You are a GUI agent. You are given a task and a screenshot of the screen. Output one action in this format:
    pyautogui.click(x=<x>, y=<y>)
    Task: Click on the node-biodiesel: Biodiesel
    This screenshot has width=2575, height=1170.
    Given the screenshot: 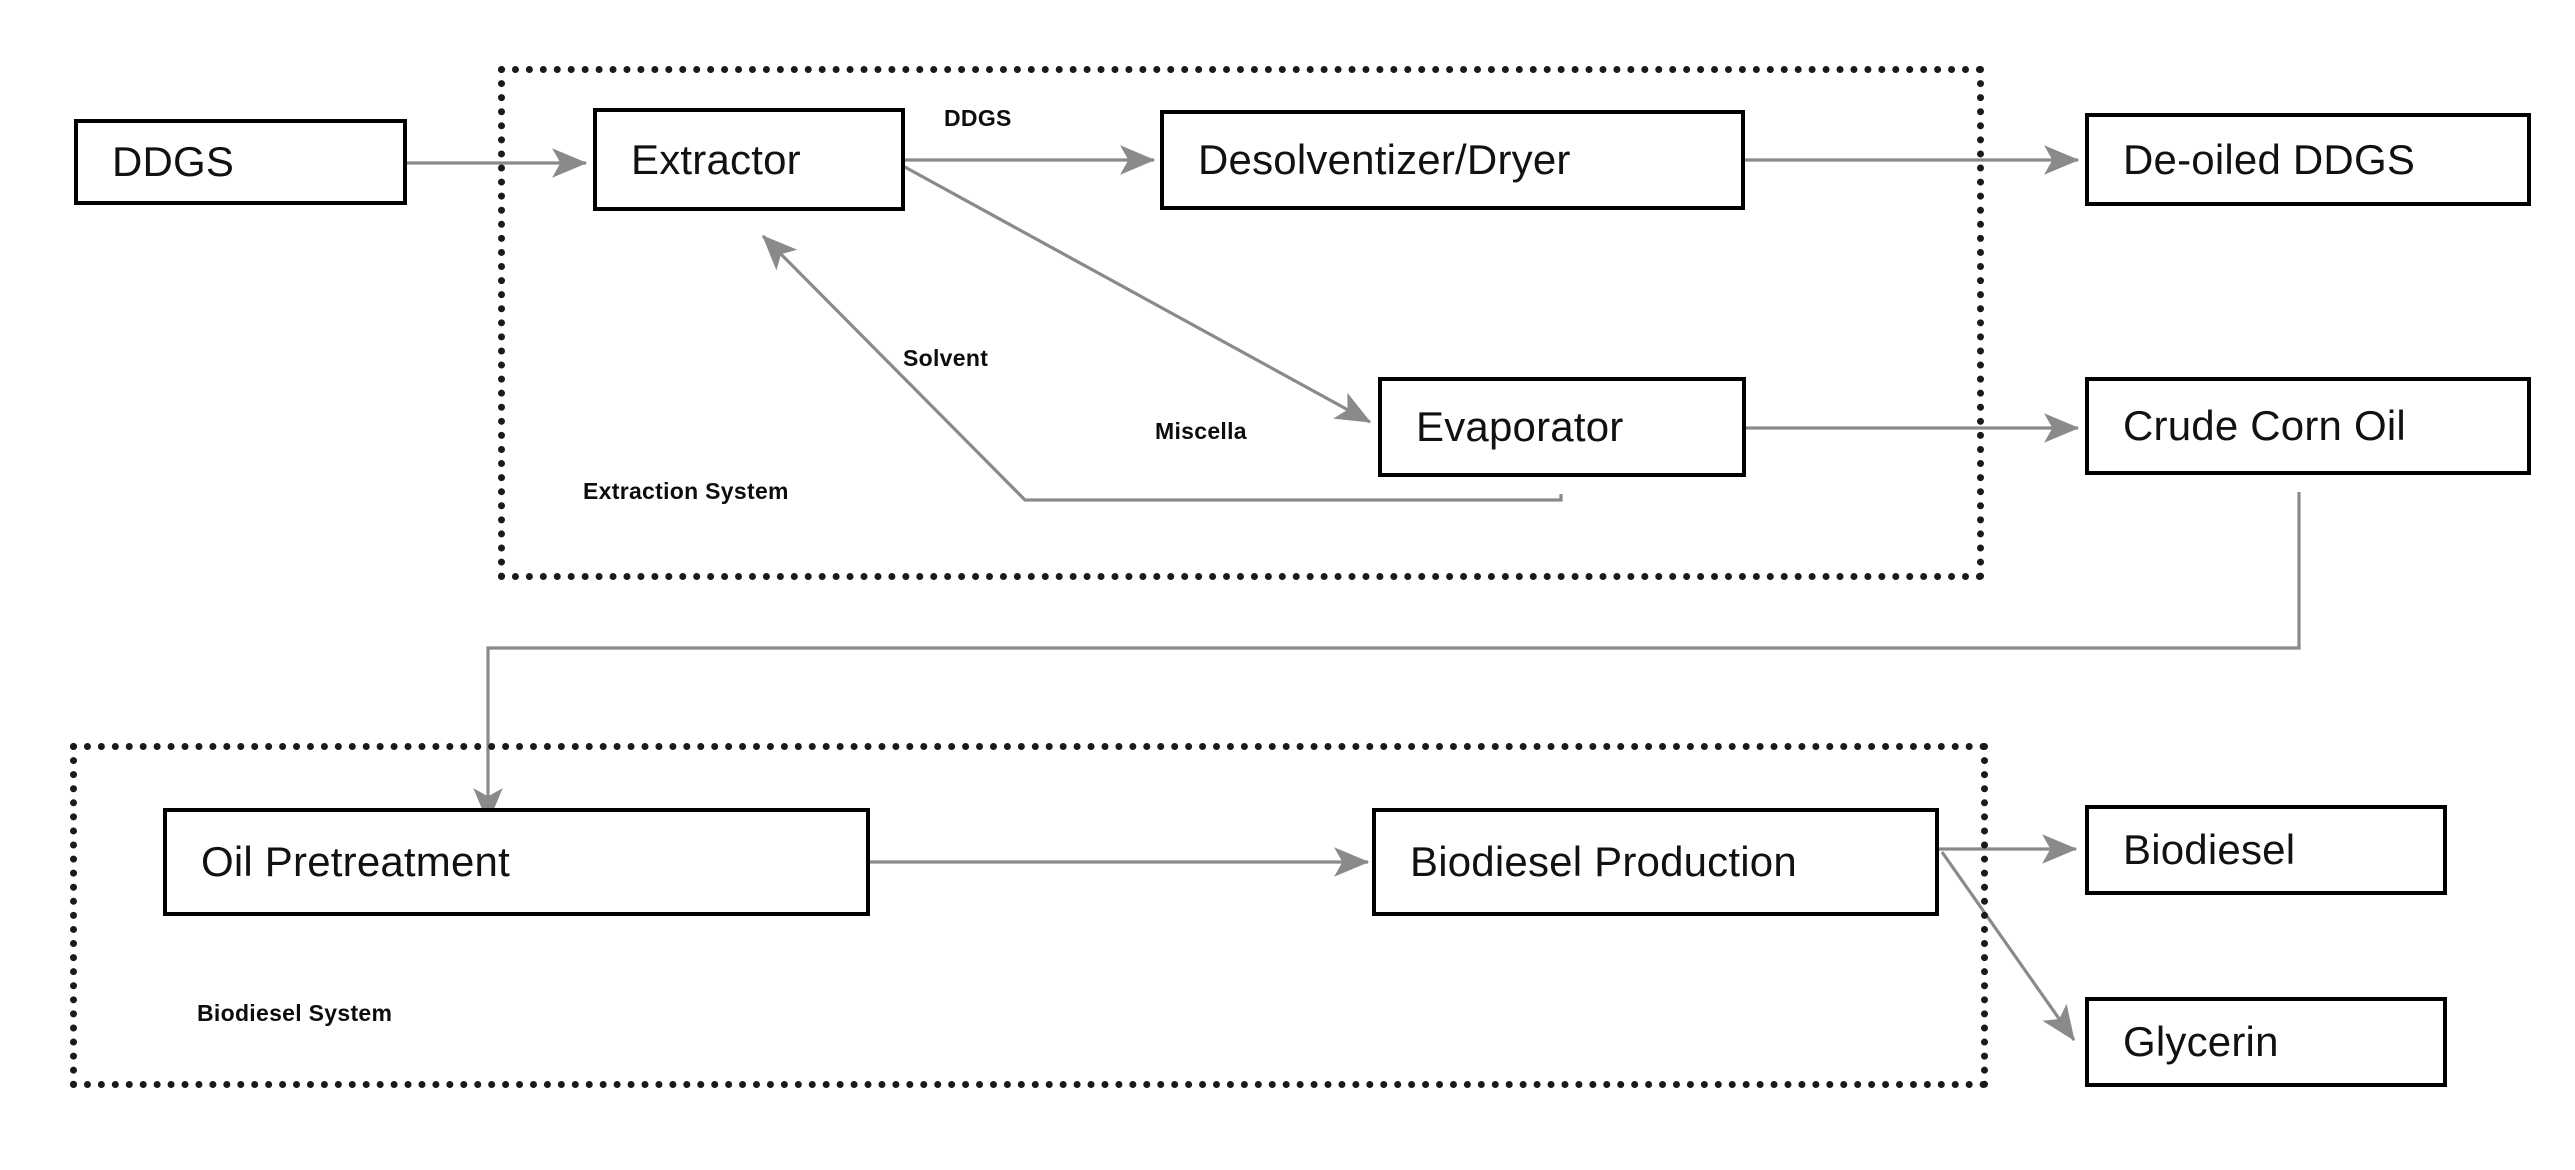 What is the action you would take?
    pyautogui.click(x=2266, y=850)
    